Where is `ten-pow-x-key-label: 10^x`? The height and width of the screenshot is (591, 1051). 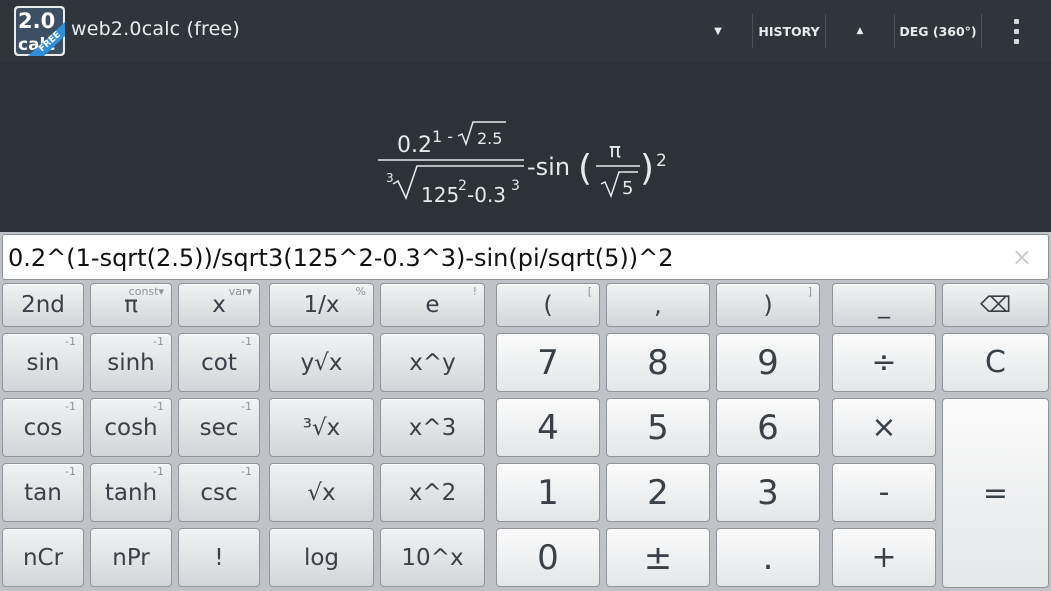
ten-pow-x-key-label: 10^x is located at coordinates (432, 557).